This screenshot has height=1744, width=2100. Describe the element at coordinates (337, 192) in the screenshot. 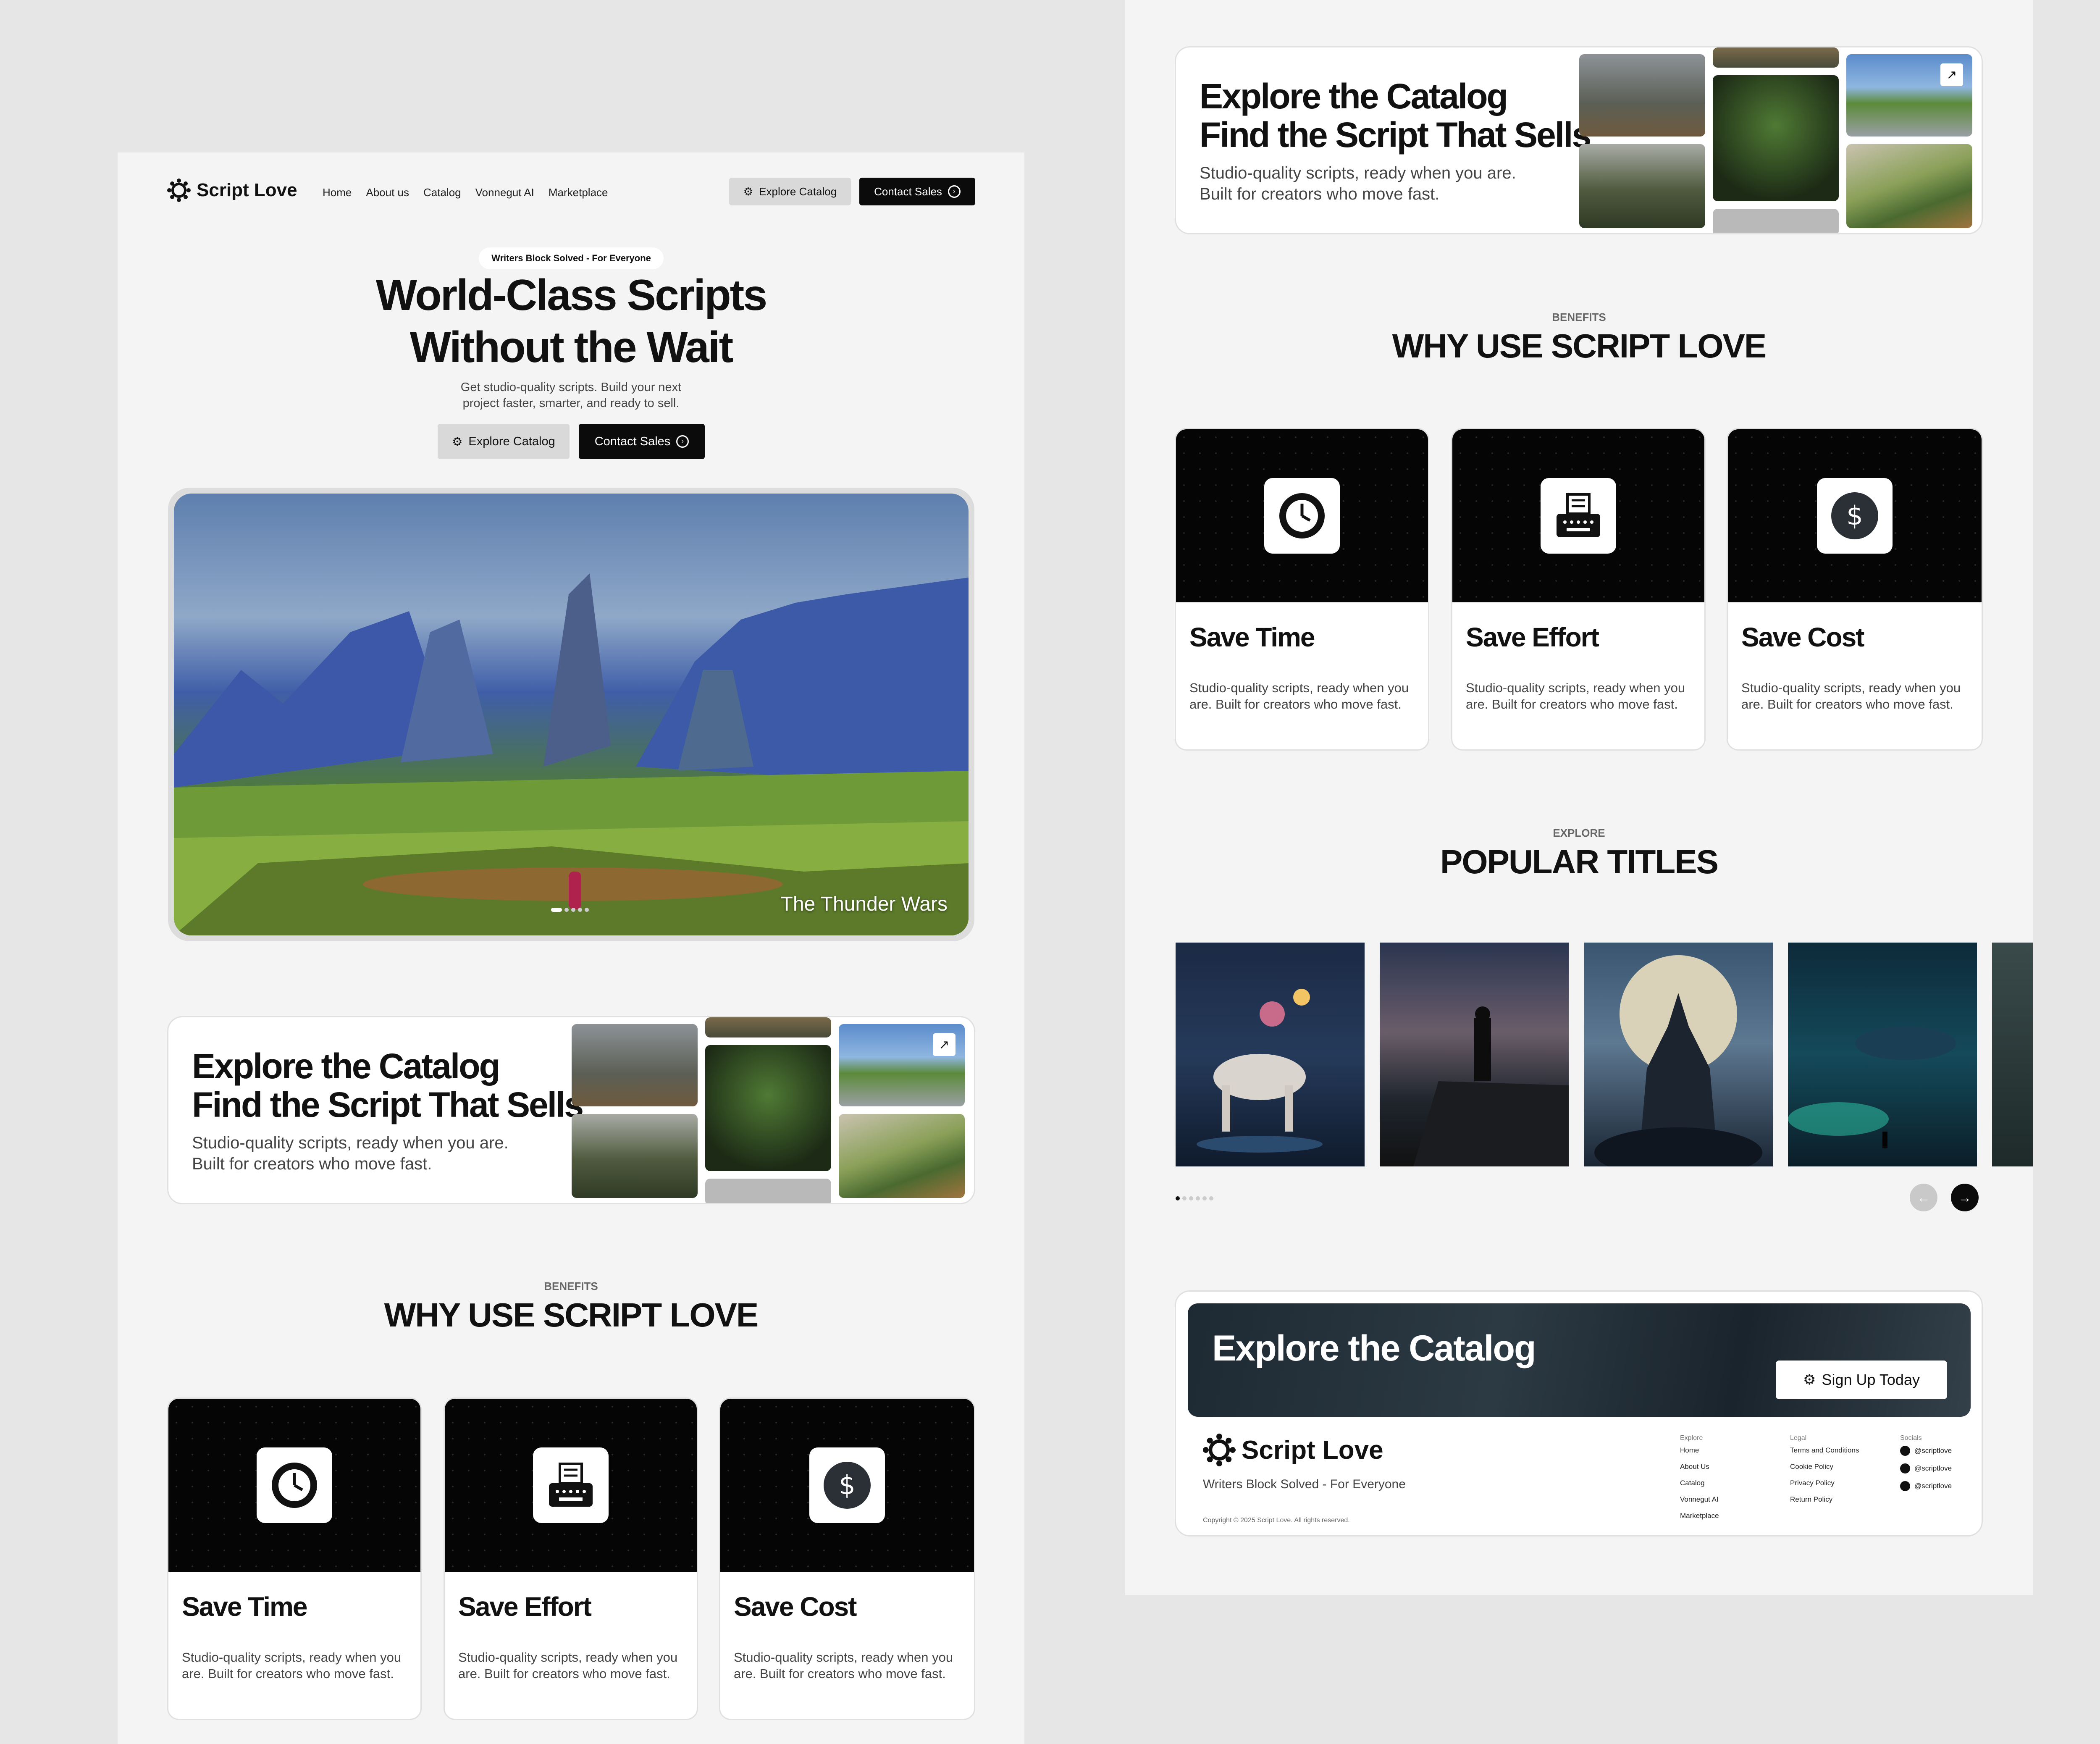

I see `nav-link-home: Home` at that location.